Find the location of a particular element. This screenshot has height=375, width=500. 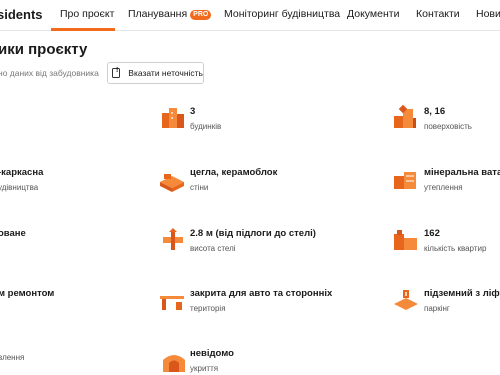

feature-value: мінеральна вата is located at coordinates (462, 172).